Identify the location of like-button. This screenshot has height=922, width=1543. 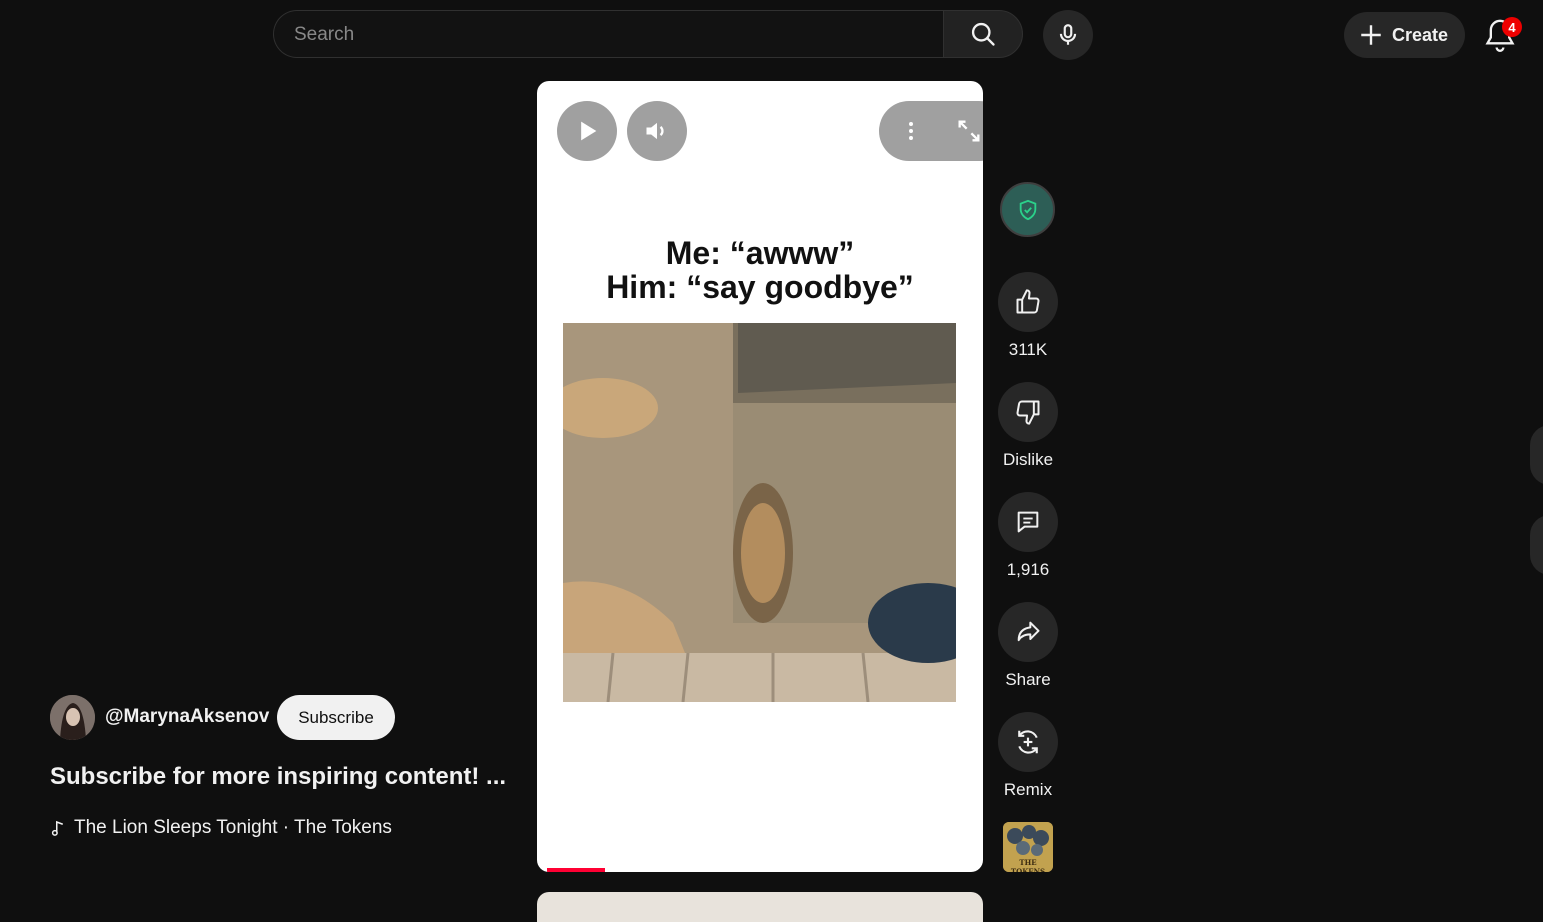
(1028, 302).